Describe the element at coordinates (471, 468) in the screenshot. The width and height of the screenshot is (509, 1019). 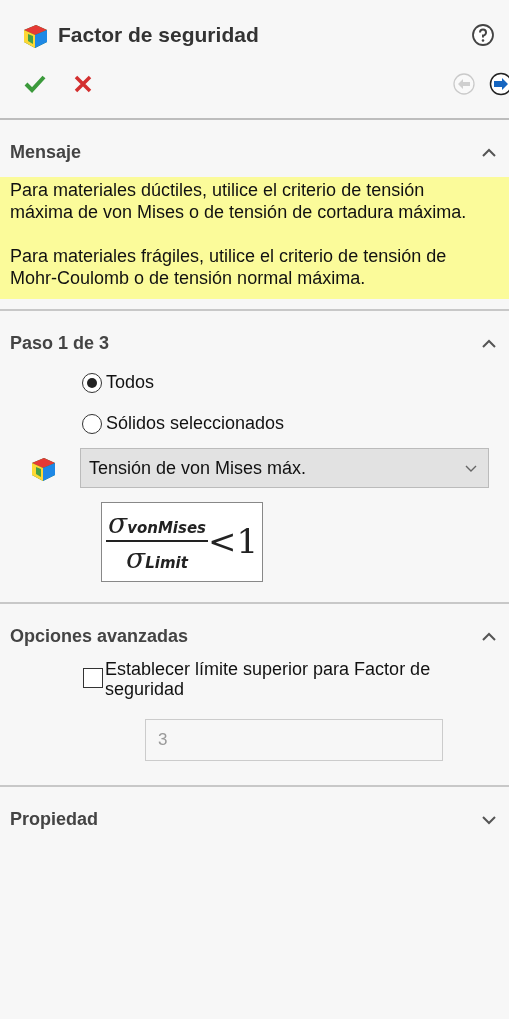
I see `caret-icon` at that location.